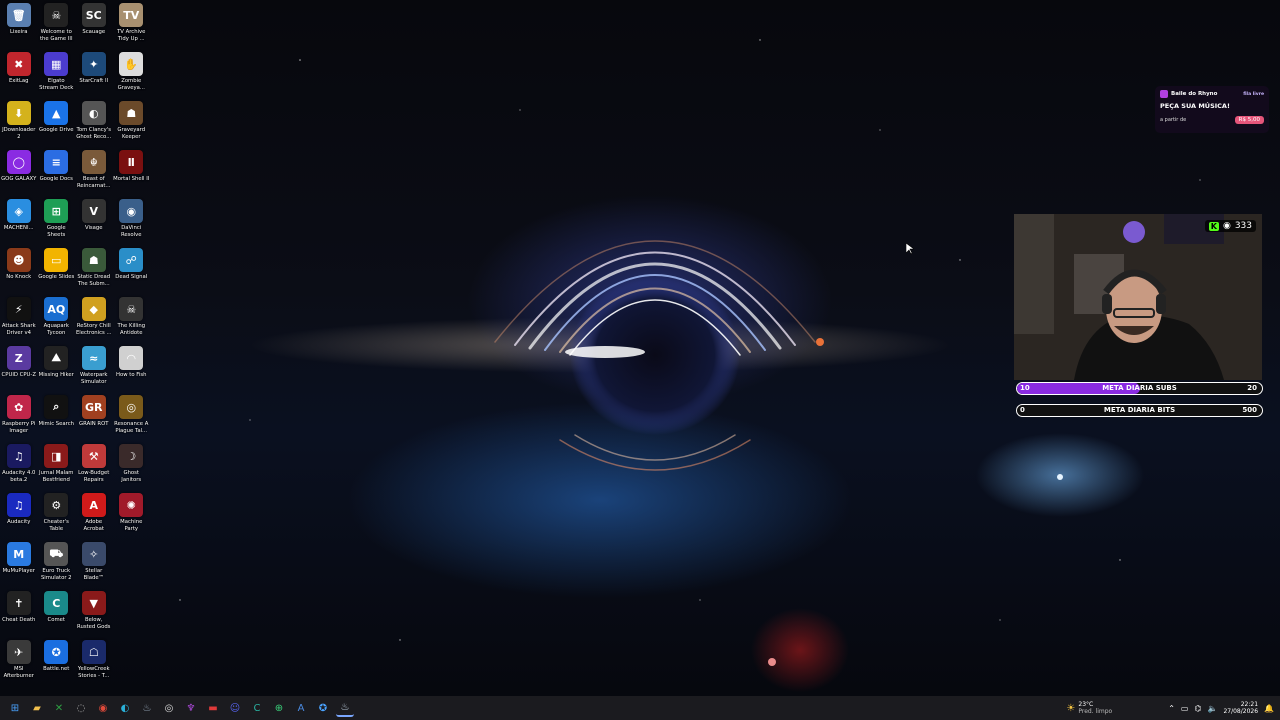  Describe the element at coordinates (131, 277) in the screenshot. I see `desktop-icon-label: Dead Signal` at that location.